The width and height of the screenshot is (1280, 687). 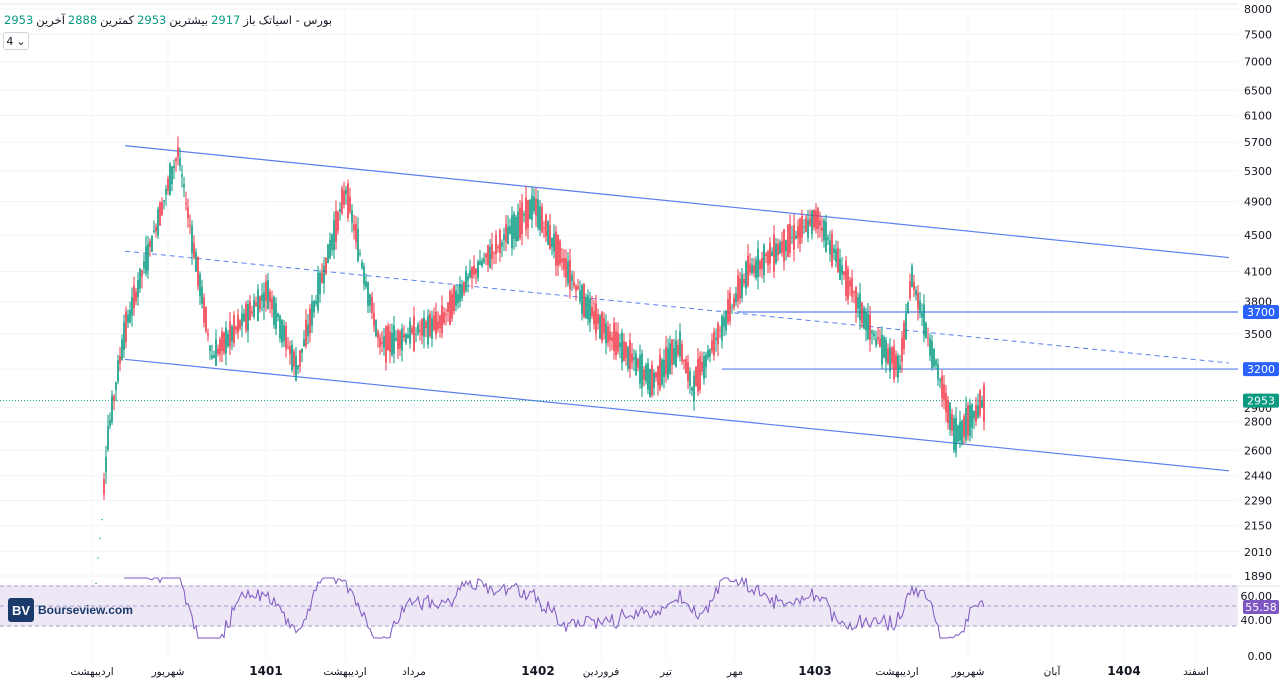 I want to click on candle-dot, so click(x=100, y=538).